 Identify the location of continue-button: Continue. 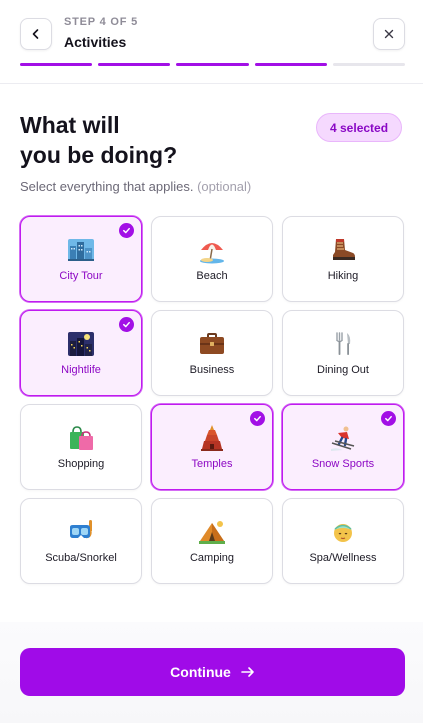
(212, 672).